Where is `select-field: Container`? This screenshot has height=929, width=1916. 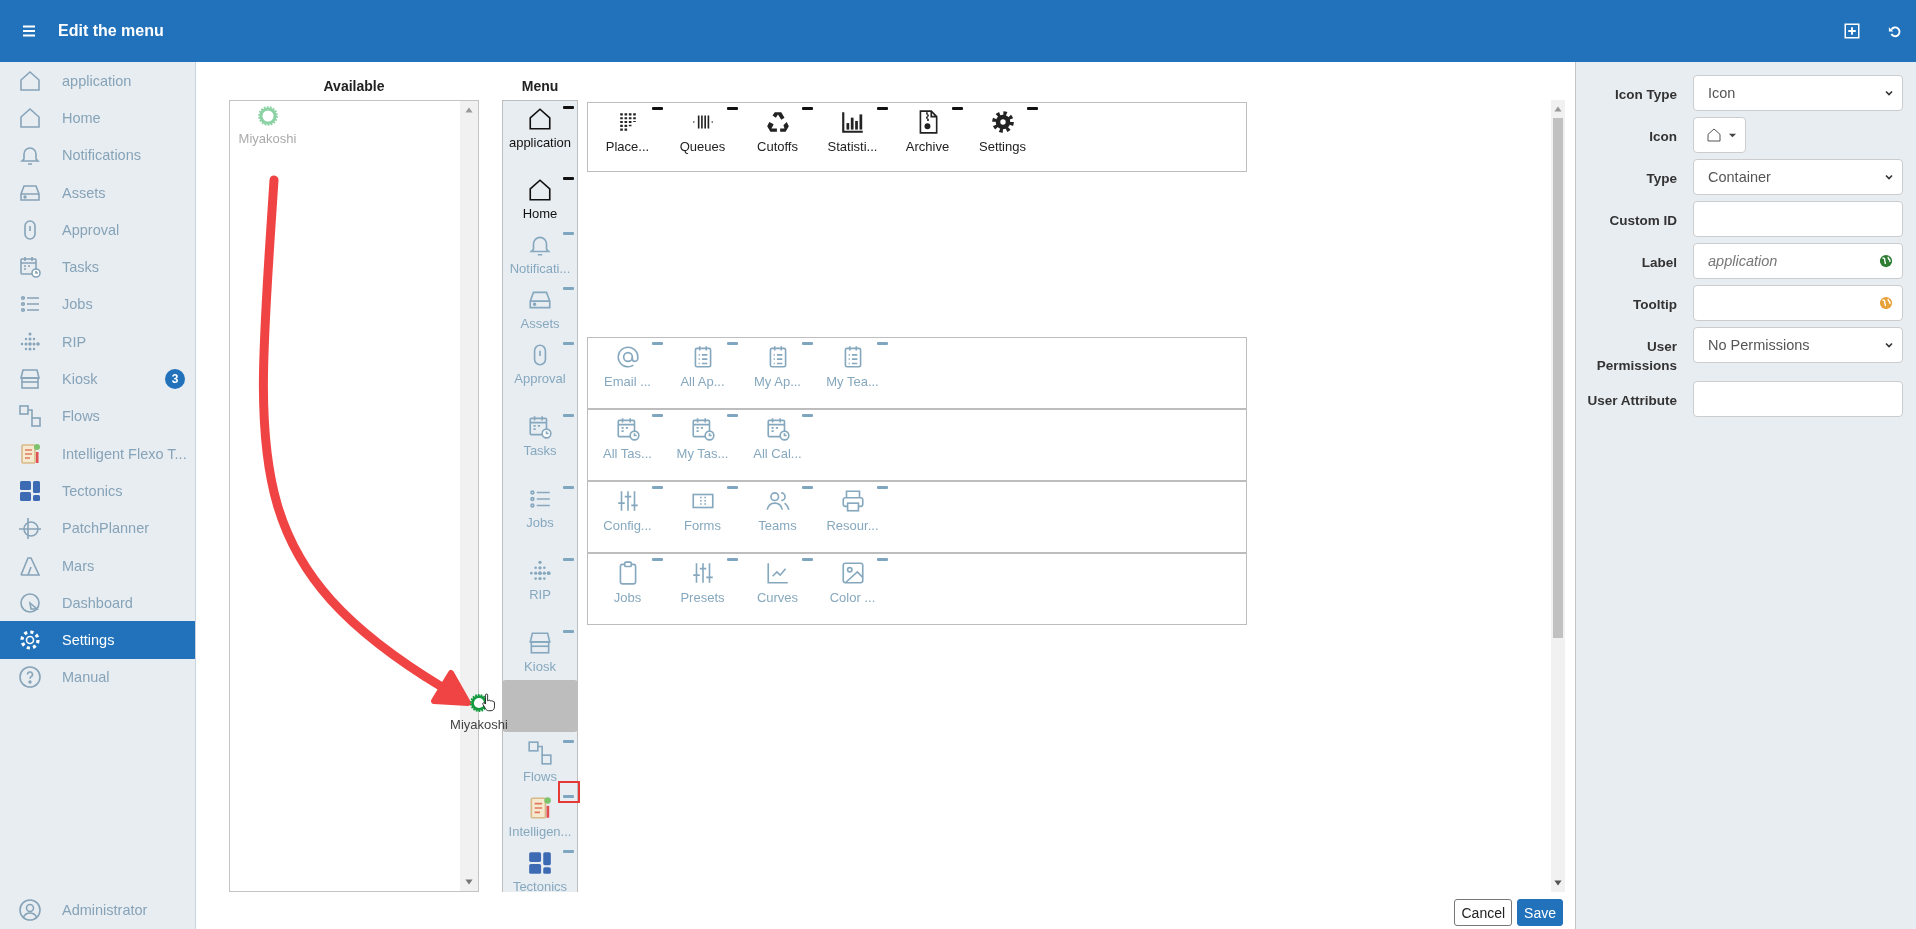 select-field: Container is located at coordinates (1798, 177).